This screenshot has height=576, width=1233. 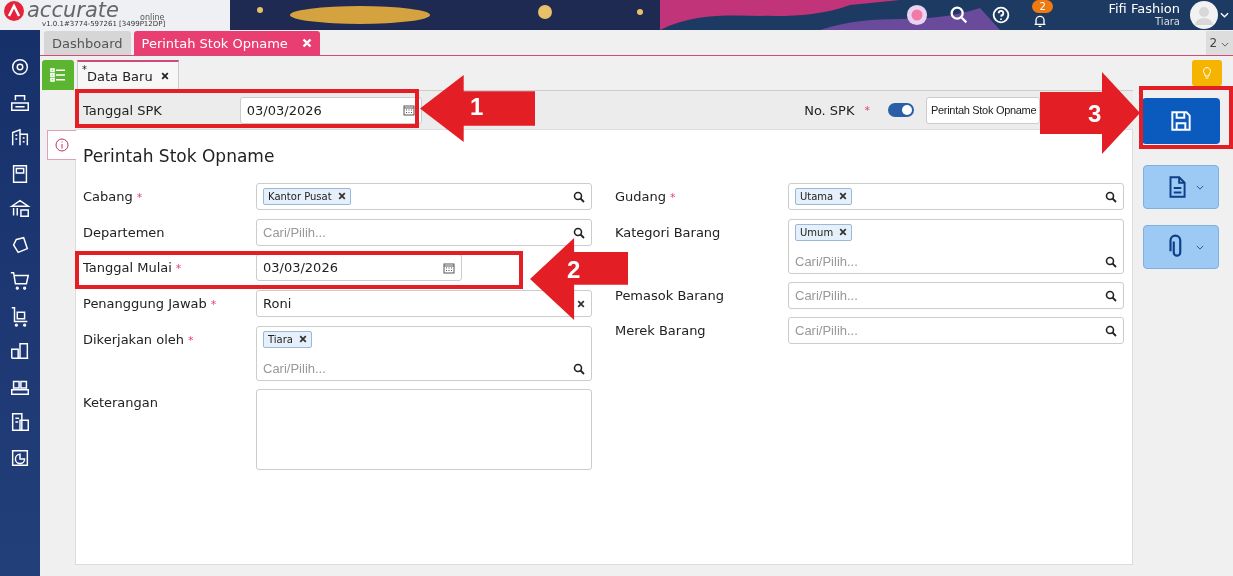 What do you see at coordinates (829, 110) in the screenshot?
I see `field-label: No. SPK` at bounding box center [829, 110].